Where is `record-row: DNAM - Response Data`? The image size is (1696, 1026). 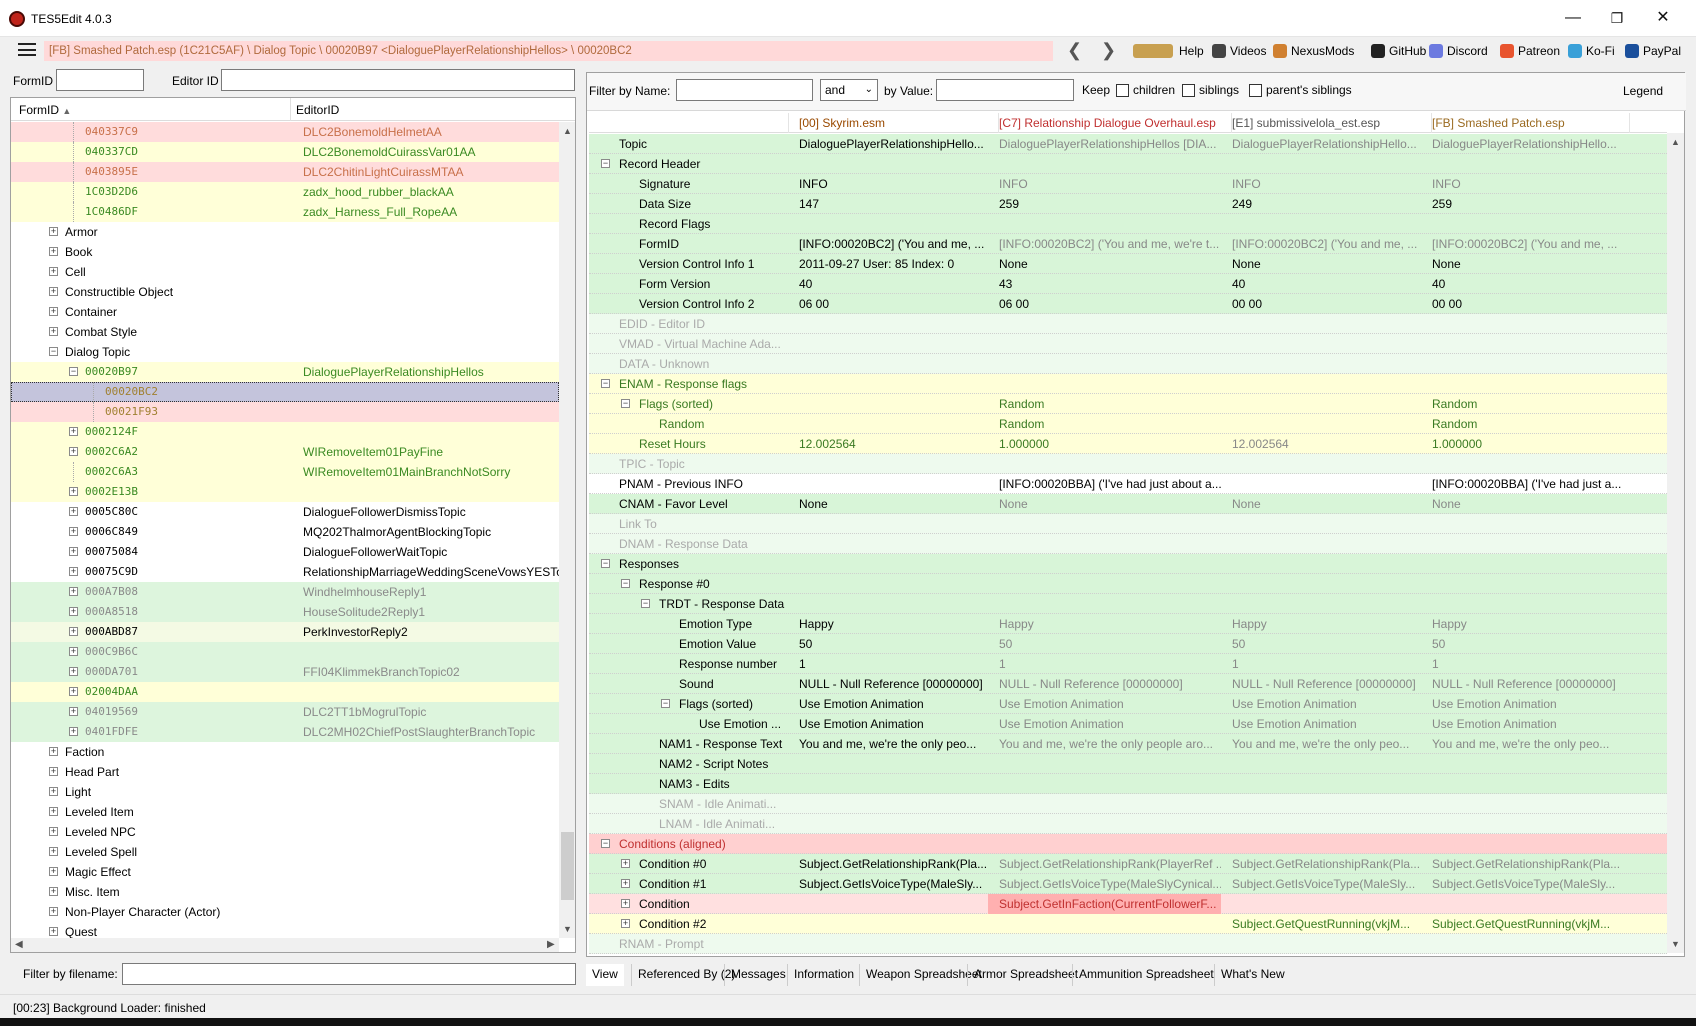 record-row: DNAM - Response Data is located at coordinates (1128, 544).